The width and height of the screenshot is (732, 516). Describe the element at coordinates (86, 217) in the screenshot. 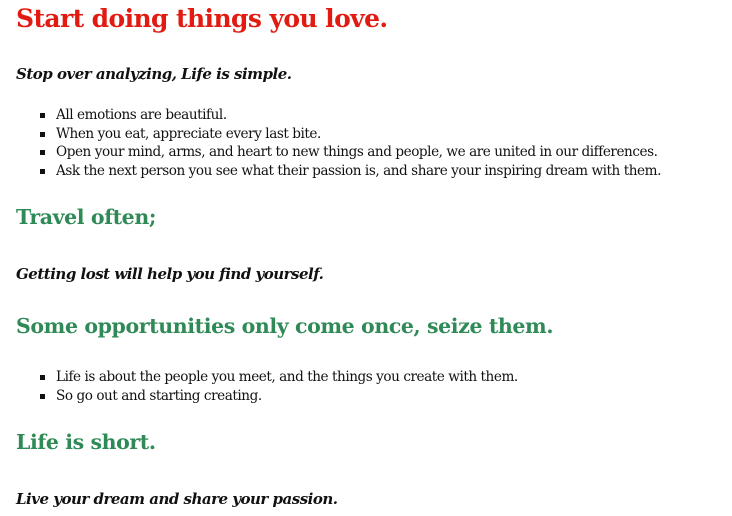

I see `travel-heading: Travel often;` at that location.